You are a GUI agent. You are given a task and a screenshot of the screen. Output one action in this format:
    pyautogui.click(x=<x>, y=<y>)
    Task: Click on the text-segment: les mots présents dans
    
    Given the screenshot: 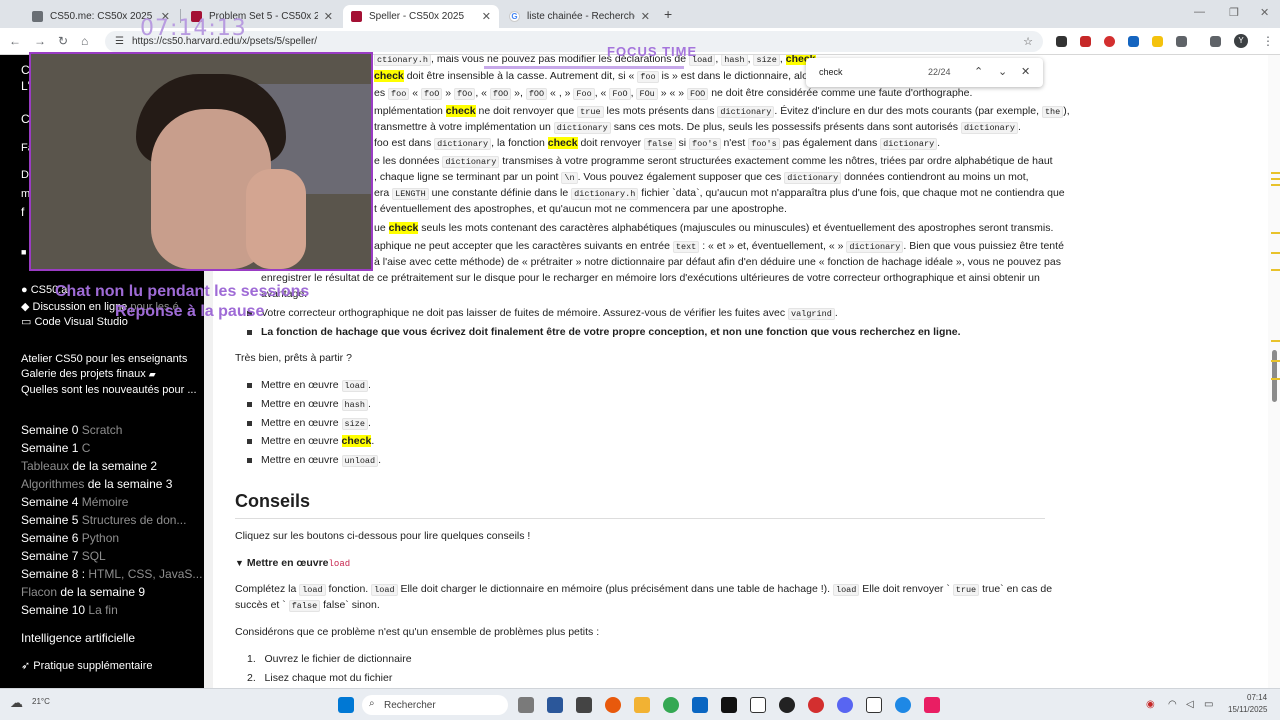 What is the action you would take?
    pyautogui.click(x=660, y=111)
    